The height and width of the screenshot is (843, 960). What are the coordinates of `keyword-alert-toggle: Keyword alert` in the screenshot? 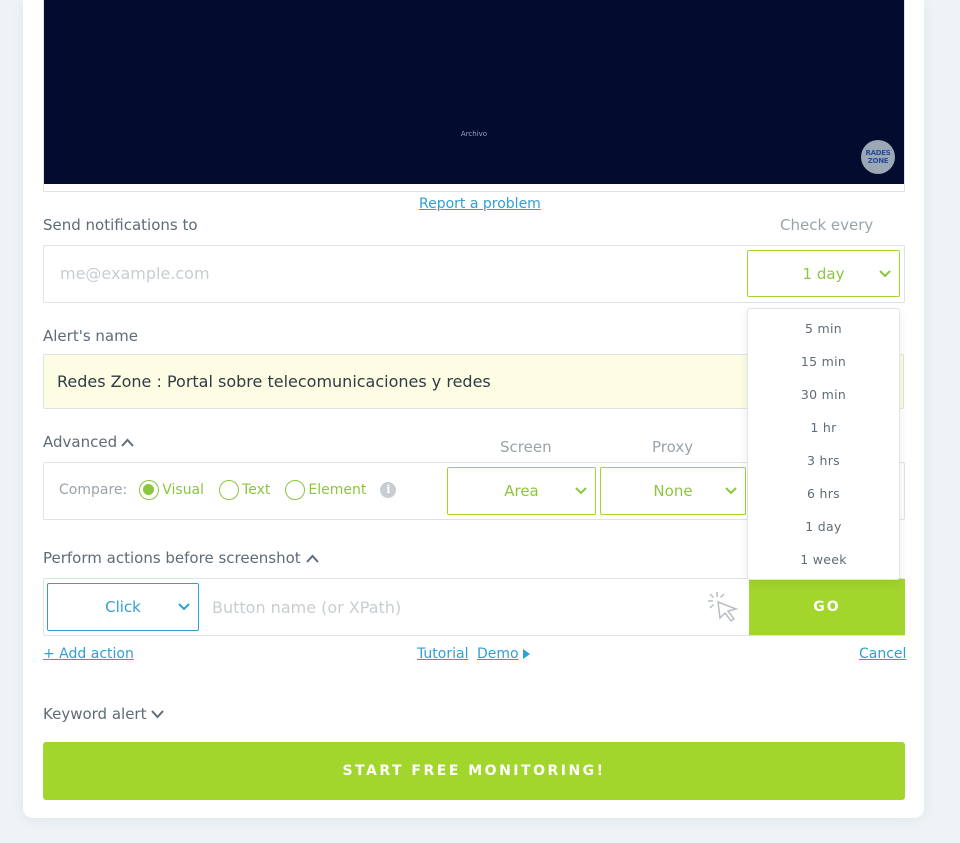 It's located at (104, 714).